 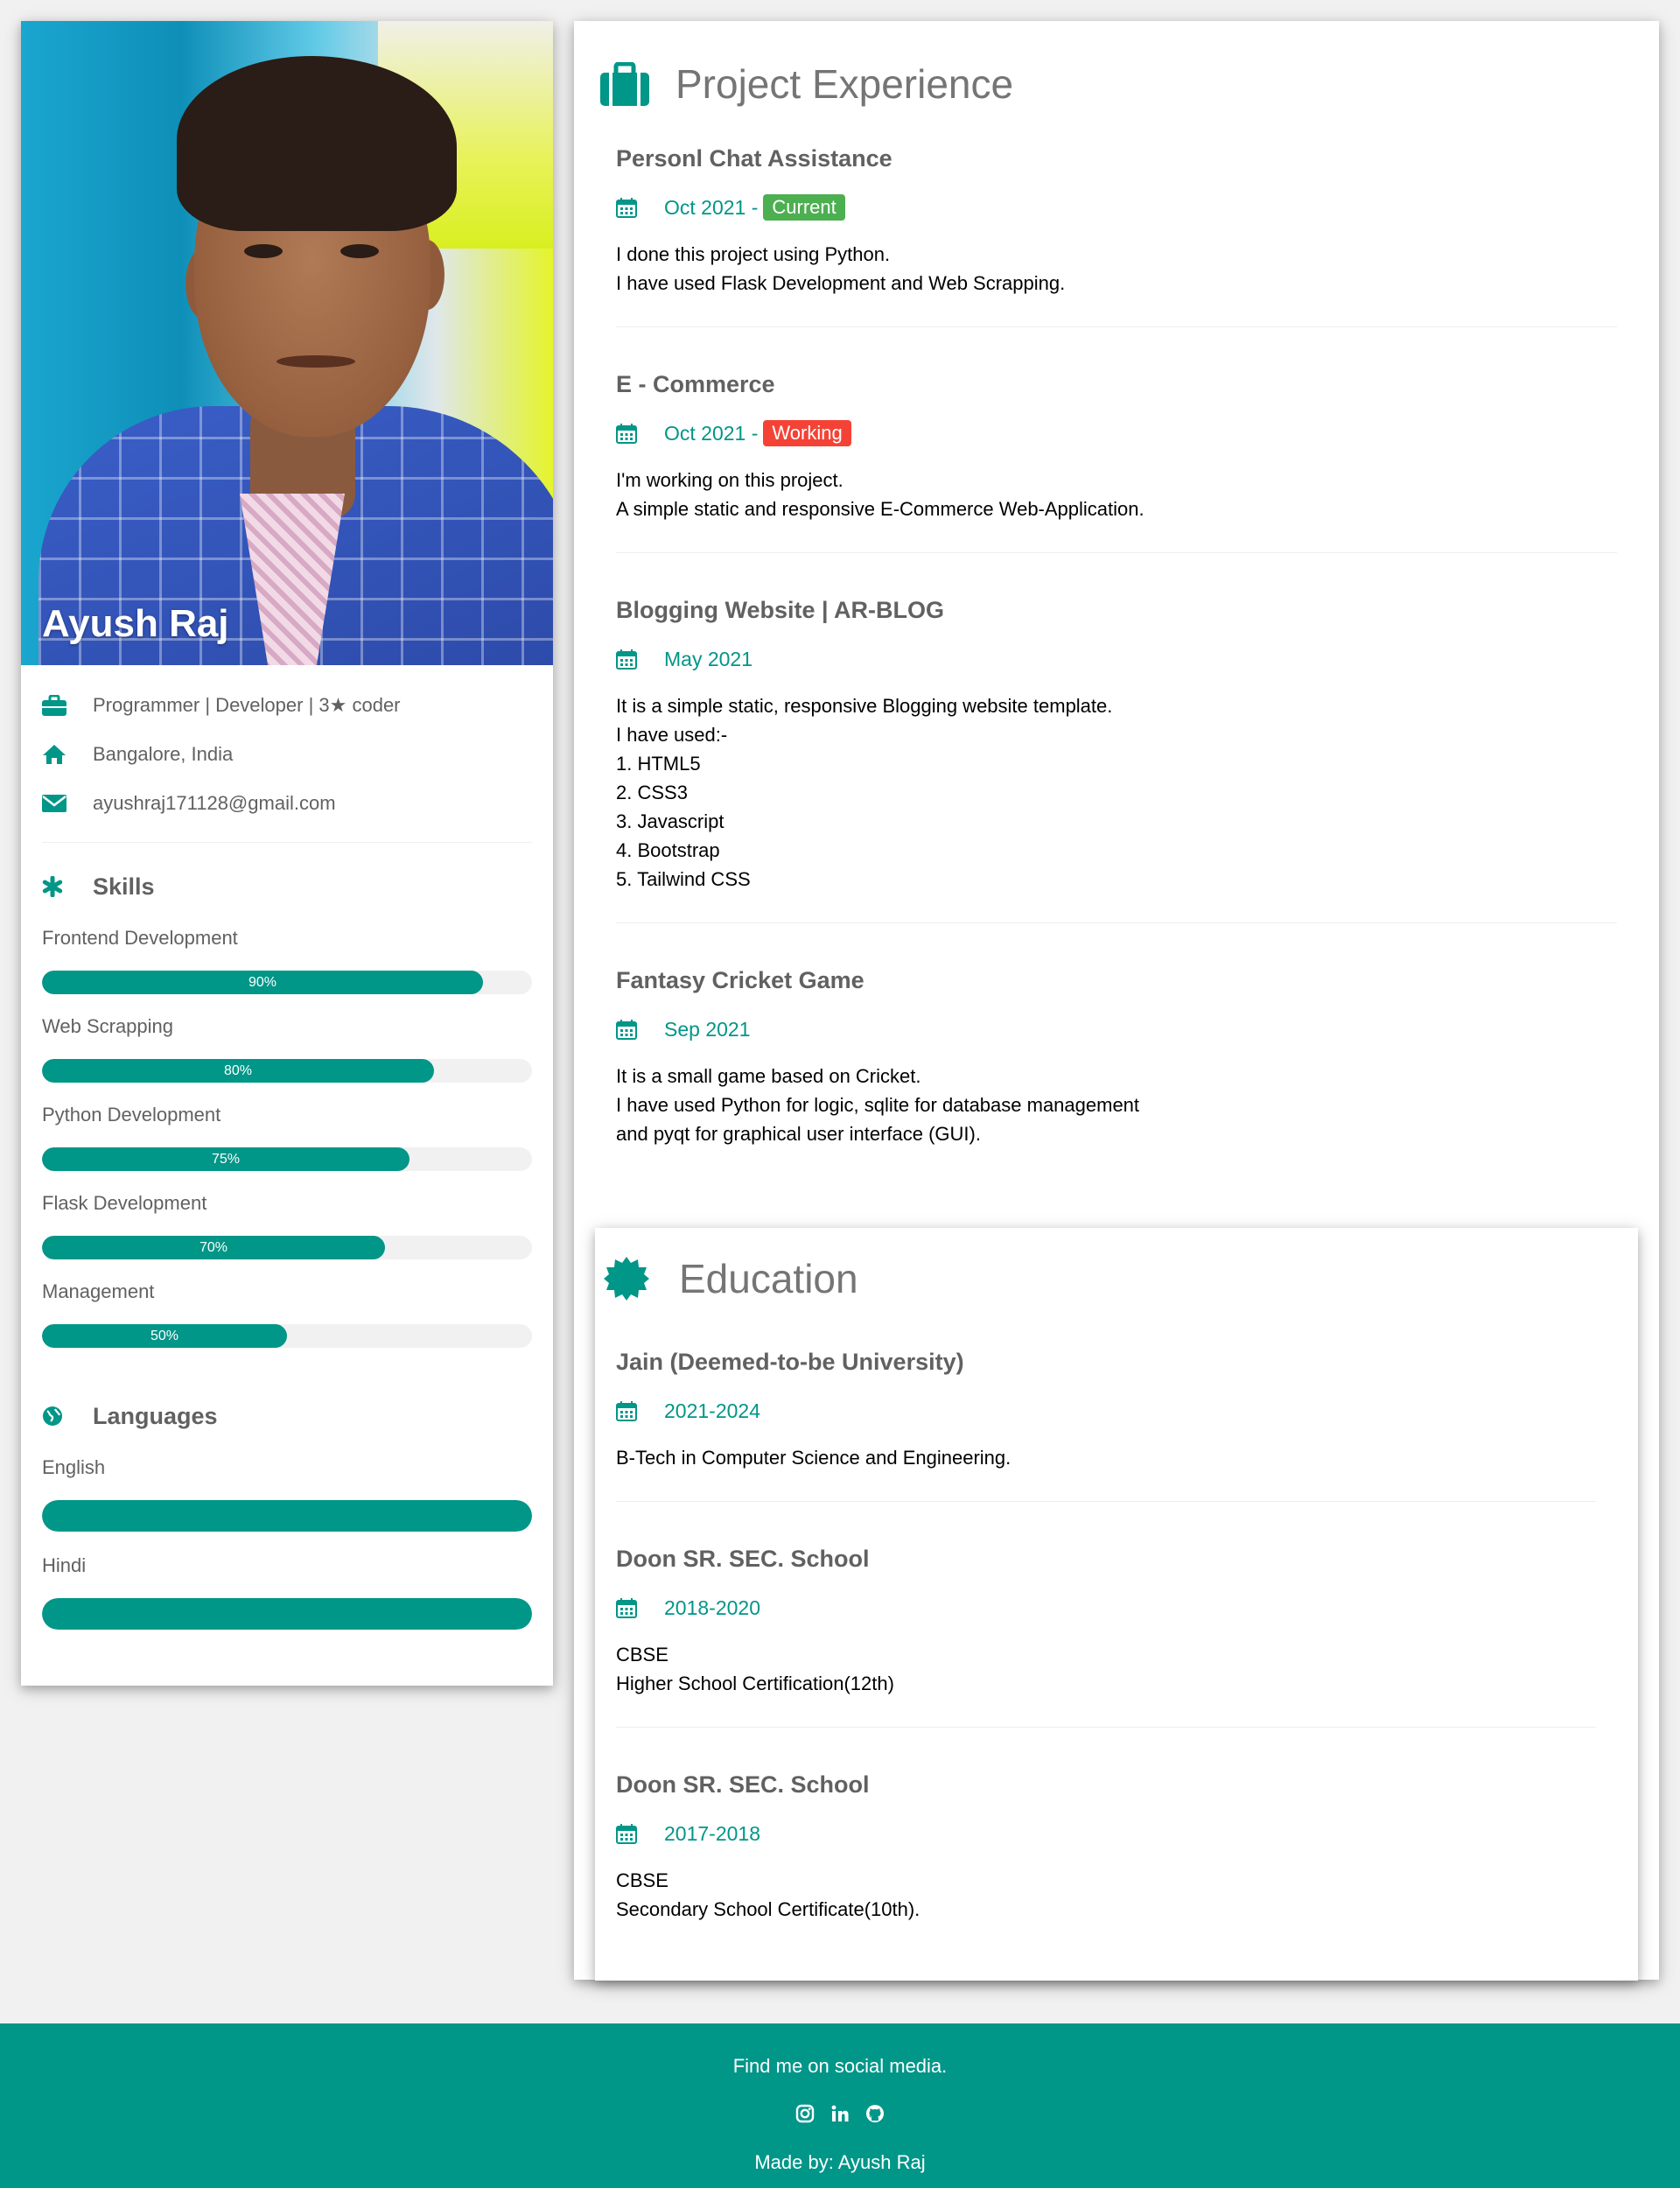 I want to click on education-date-row: 2021-2024, so click(x=1106, y=1410).